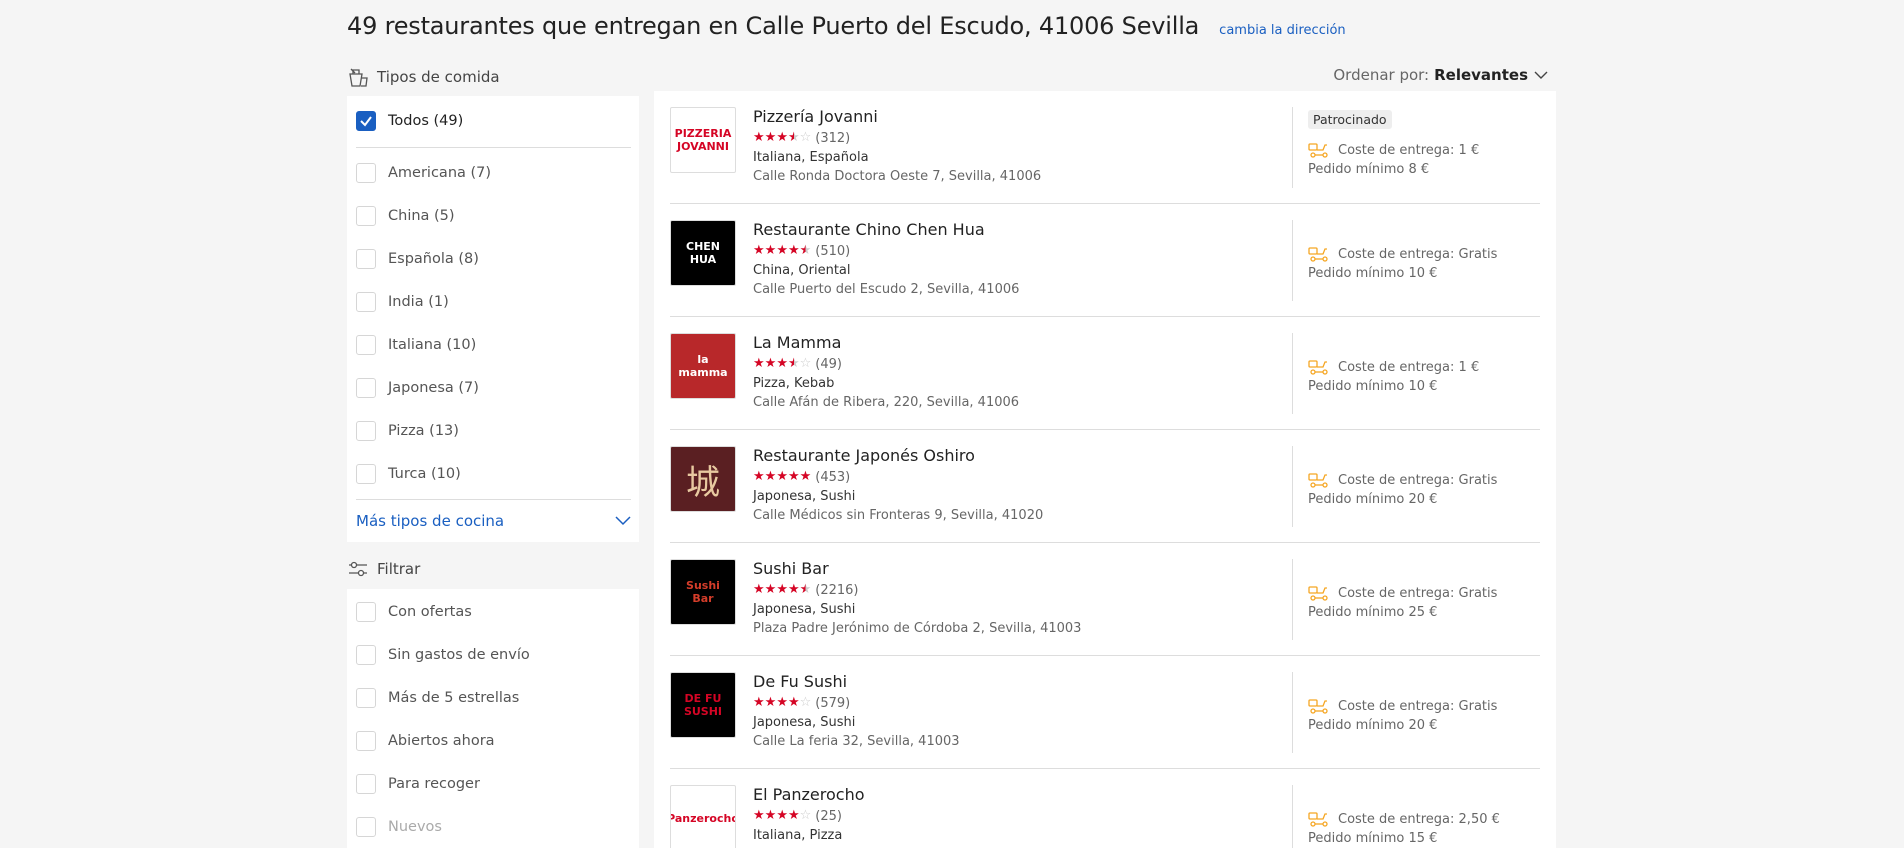  Describe the element at coordinates (409, 121) in the screenshot. I see `cuisine-option-all: Todos (49)` at that location.